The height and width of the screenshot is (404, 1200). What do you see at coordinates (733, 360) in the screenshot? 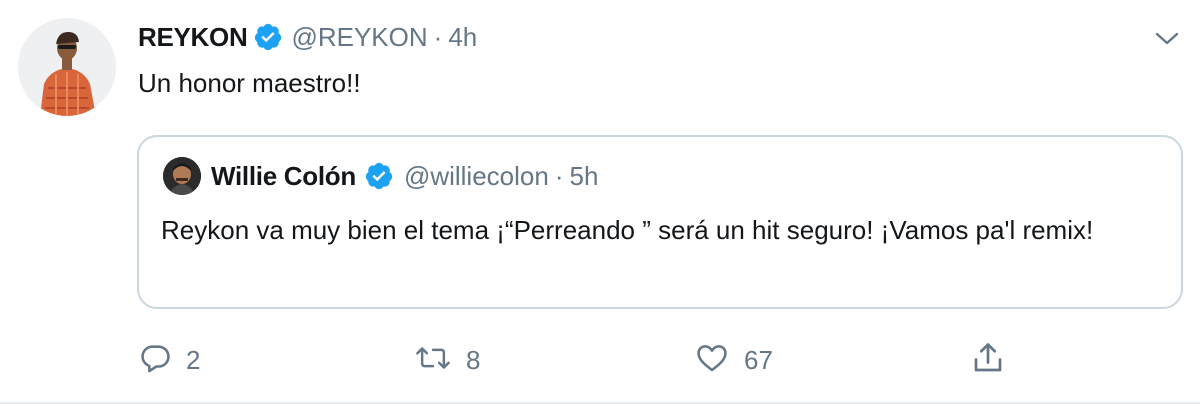
I see `like-button: 67` at bounding box center [733, 360].